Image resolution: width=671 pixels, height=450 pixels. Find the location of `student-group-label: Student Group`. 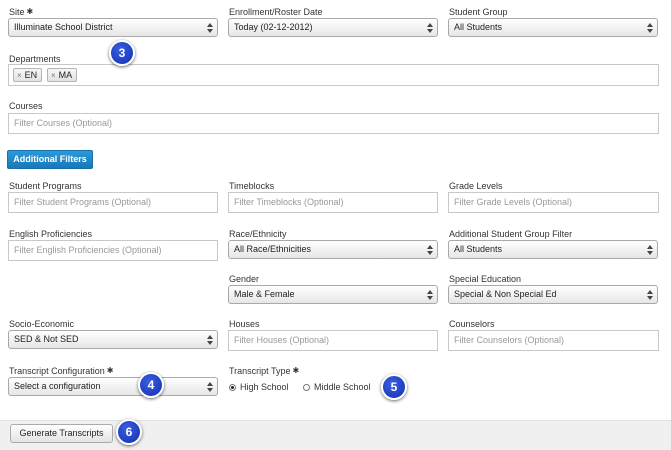

student-group-label: Student Group is located at coordinates (478, 12).